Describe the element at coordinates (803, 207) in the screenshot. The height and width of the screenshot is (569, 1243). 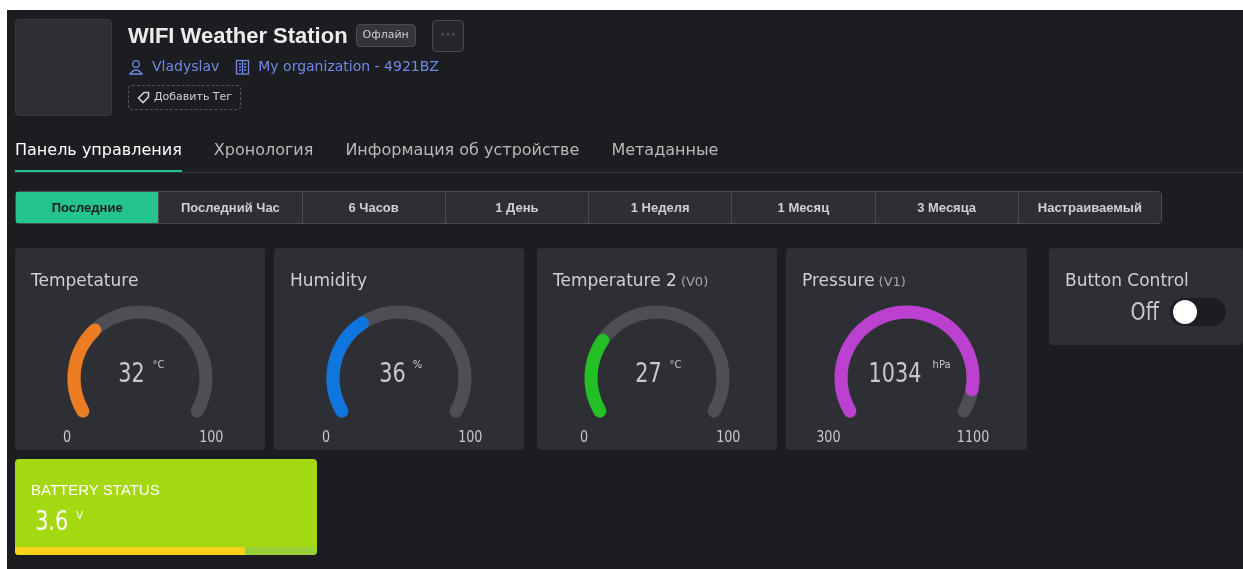
I see `time-range-button: 1 Месяц` at that location.